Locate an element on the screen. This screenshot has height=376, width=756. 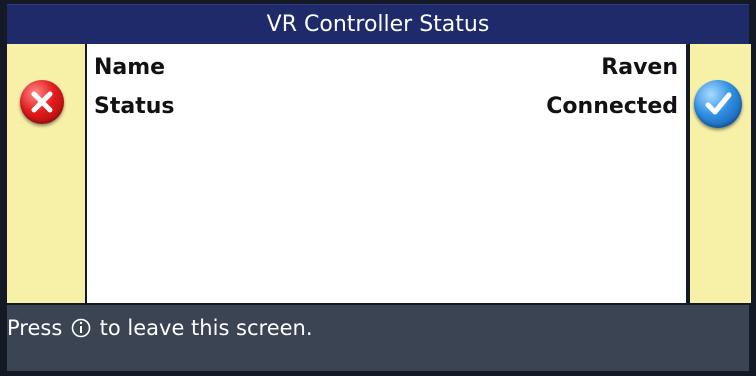
status-row: Status Connected is located at coordinates (386, 107).